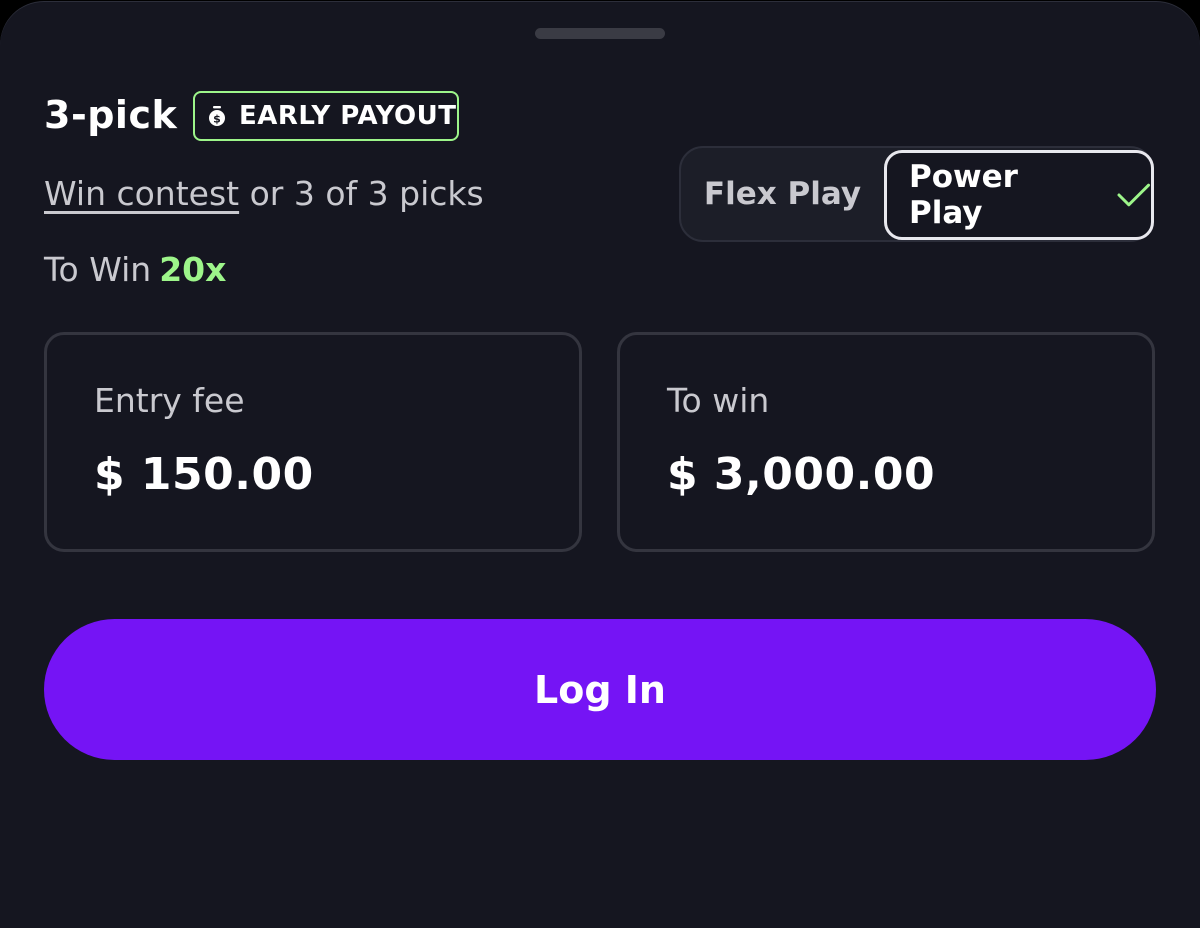  Describe the element at coordinates (600, 33) in the screenshot. I see `drag-handle` at that location.